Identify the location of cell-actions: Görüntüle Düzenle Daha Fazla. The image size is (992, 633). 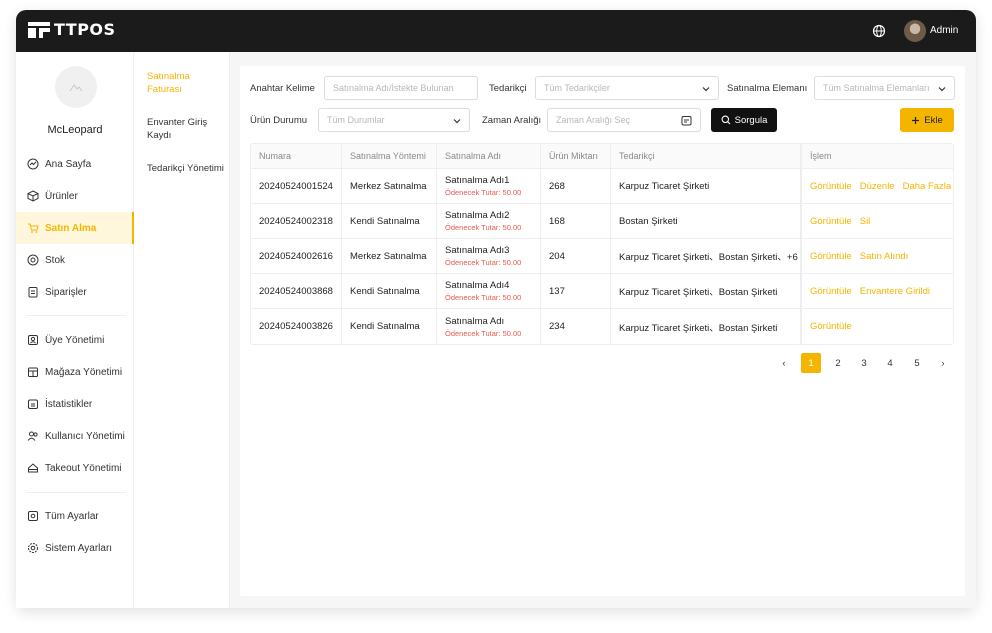
(877, 186).